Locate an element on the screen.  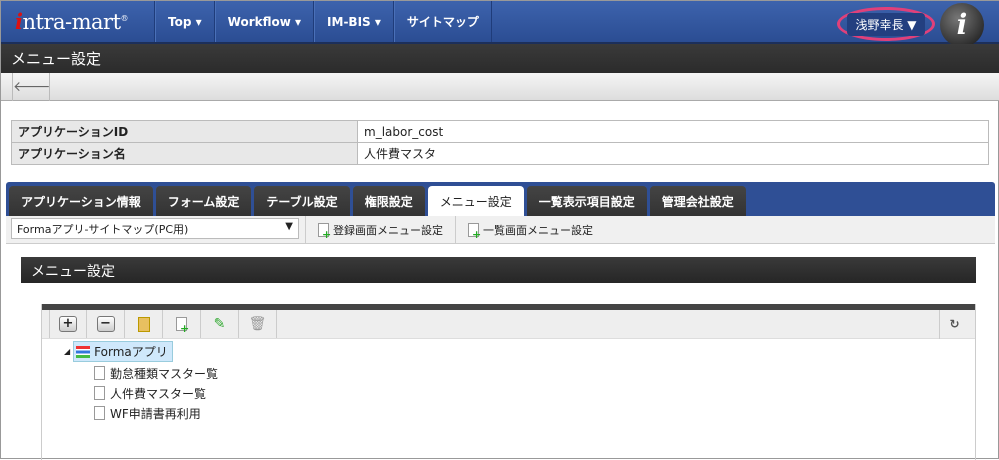
plus-icon: + is located at coordinates (68, 324).